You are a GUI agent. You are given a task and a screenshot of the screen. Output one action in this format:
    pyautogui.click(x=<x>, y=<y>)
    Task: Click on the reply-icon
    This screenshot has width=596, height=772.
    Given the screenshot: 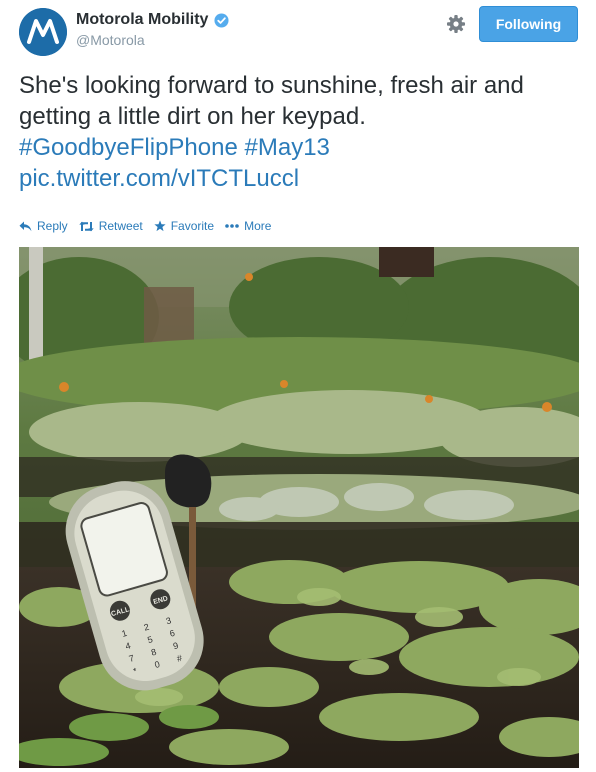 What is the action you would take?
    pyautogui.click(x=25, y=226)
    